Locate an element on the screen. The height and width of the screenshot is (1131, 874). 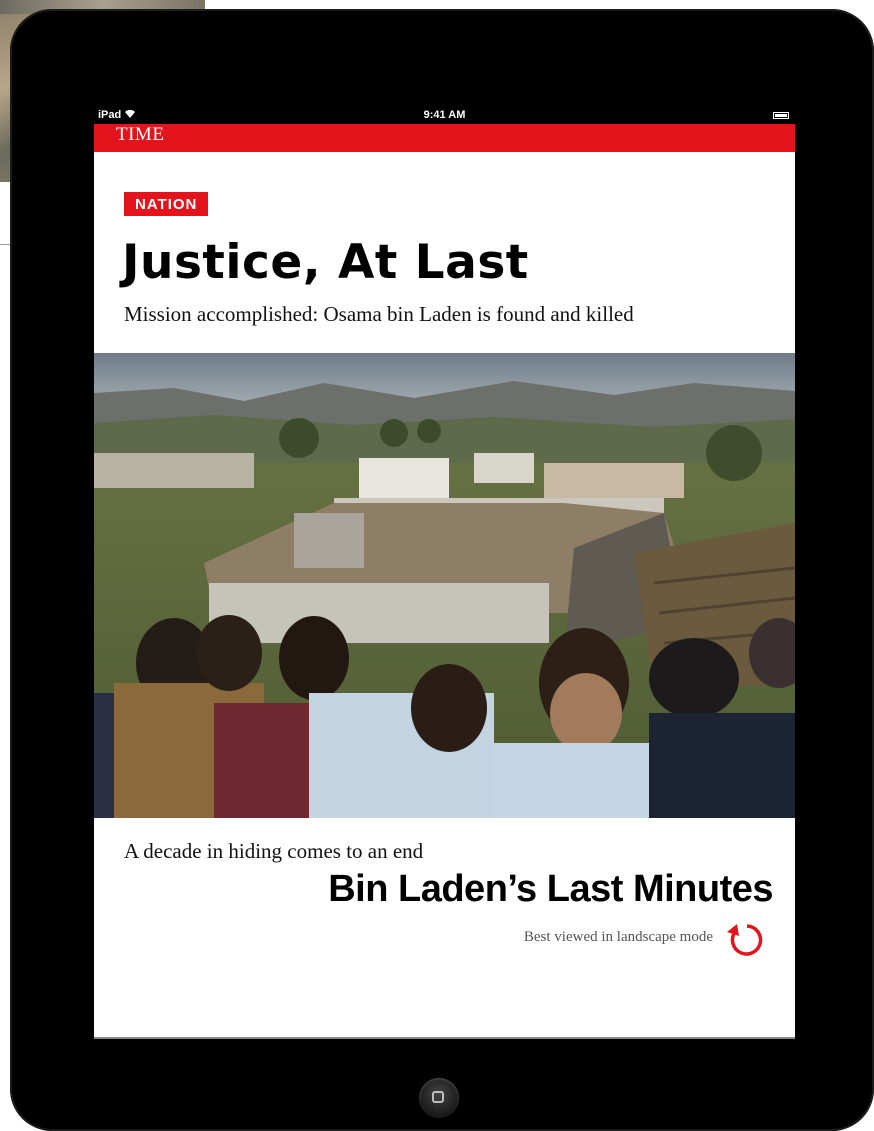
status-bar: iPad 9:41 AM is located at coordinates (444, 116).